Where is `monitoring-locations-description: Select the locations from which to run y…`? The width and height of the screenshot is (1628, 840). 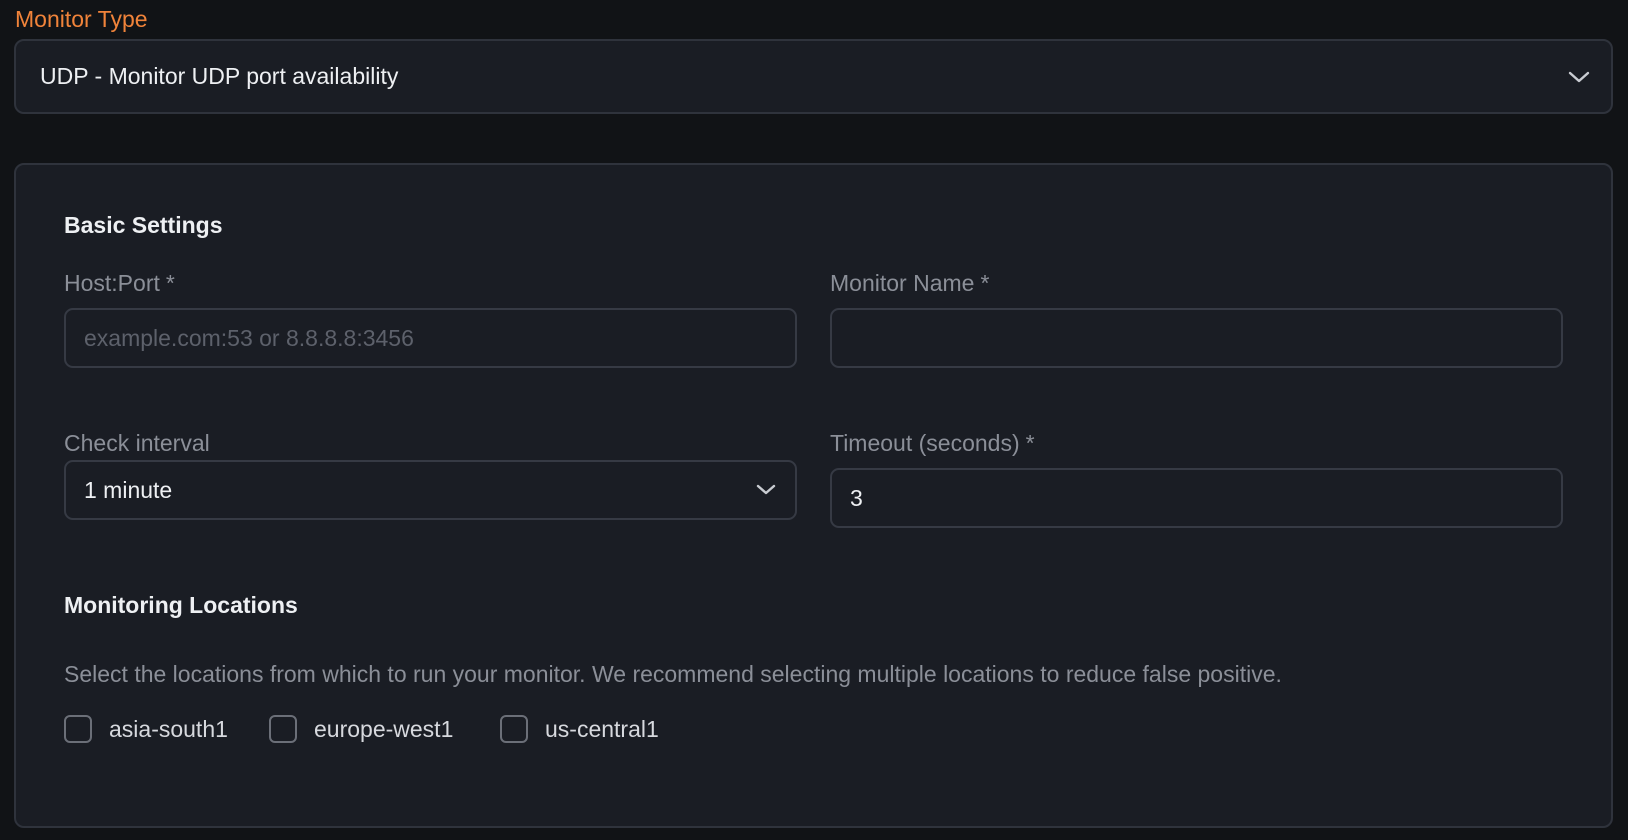
monitoring-locations-description: Select the locations from which to run y… is located at coordinates (673, 674).